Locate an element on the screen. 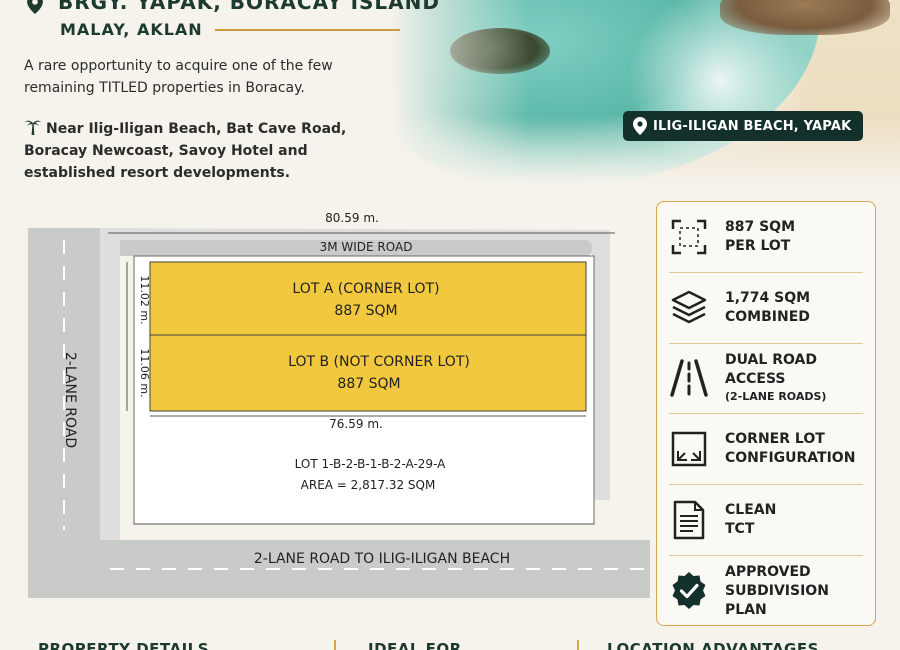 This screenshot has width=900, height=650. feature-approved-plan: APPROVED SUBDIVISION PLAN is located at coordinates (766, 591).